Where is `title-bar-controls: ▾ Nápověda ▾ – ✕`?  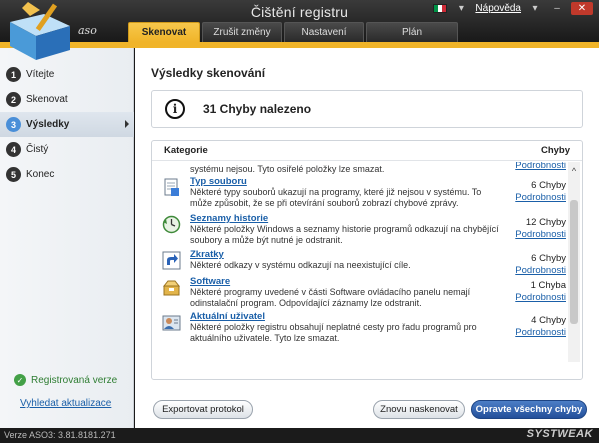
title-bar-controls: ▾ Nápověda ▾ – ✕ is located at coordinates (513, 8).